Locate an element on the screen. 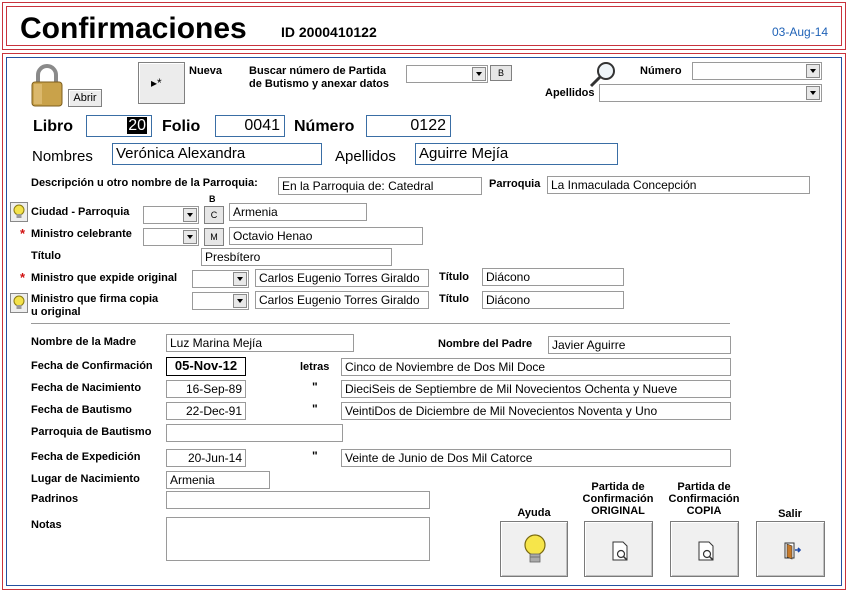 The width and height of the screenshot is (848, 592). new-record-button: ▸* is located at coordinates (161, 83).